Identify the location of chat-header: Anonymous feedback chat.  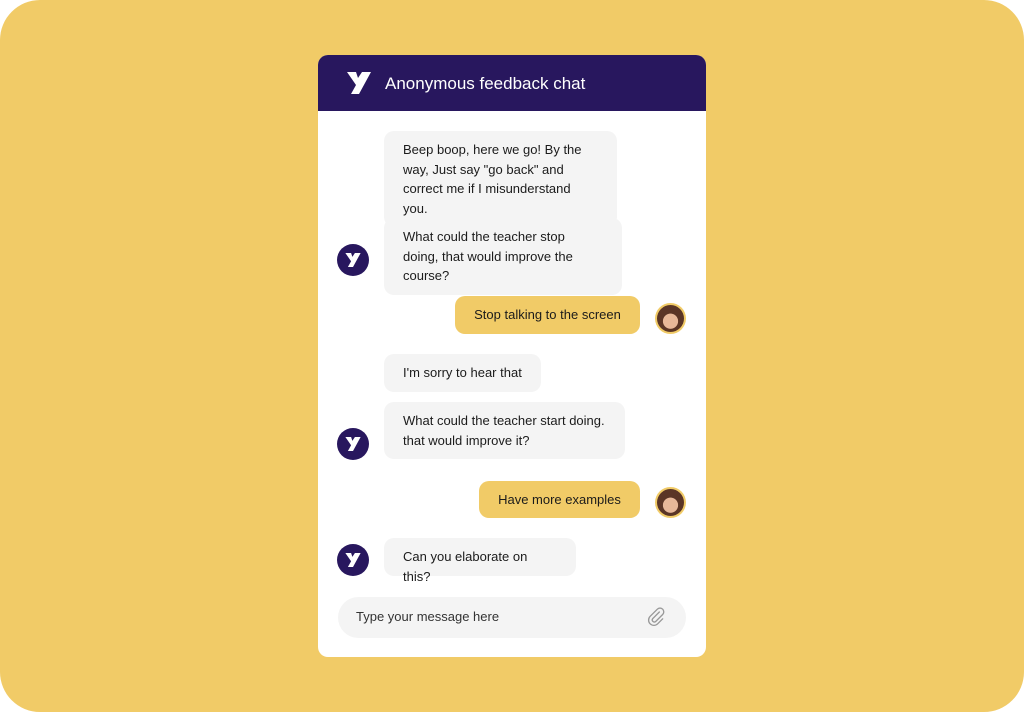
(512, 83).